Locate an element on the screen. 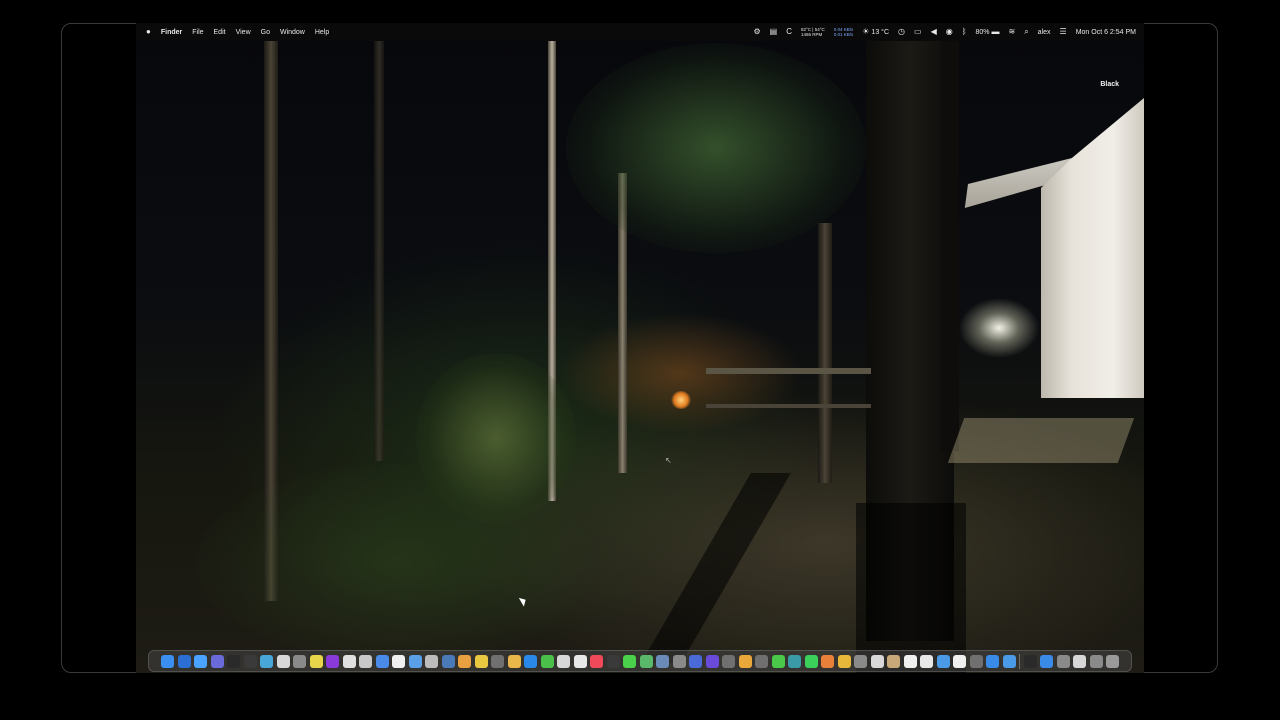  dock-separator is located at coordinates (1019, 661).